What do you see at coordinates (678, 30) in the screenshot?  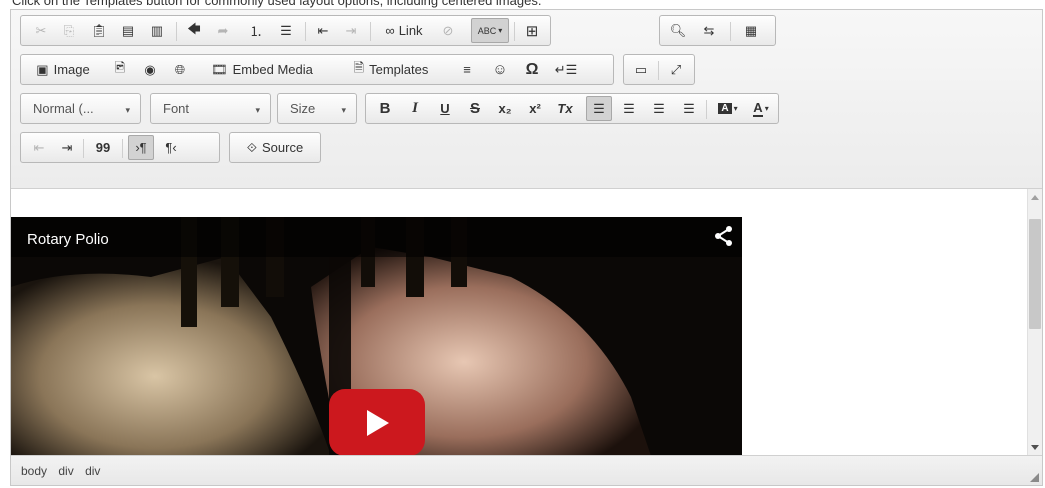 I see `find-button: 🔍︎` at bounding box center [678, 30].